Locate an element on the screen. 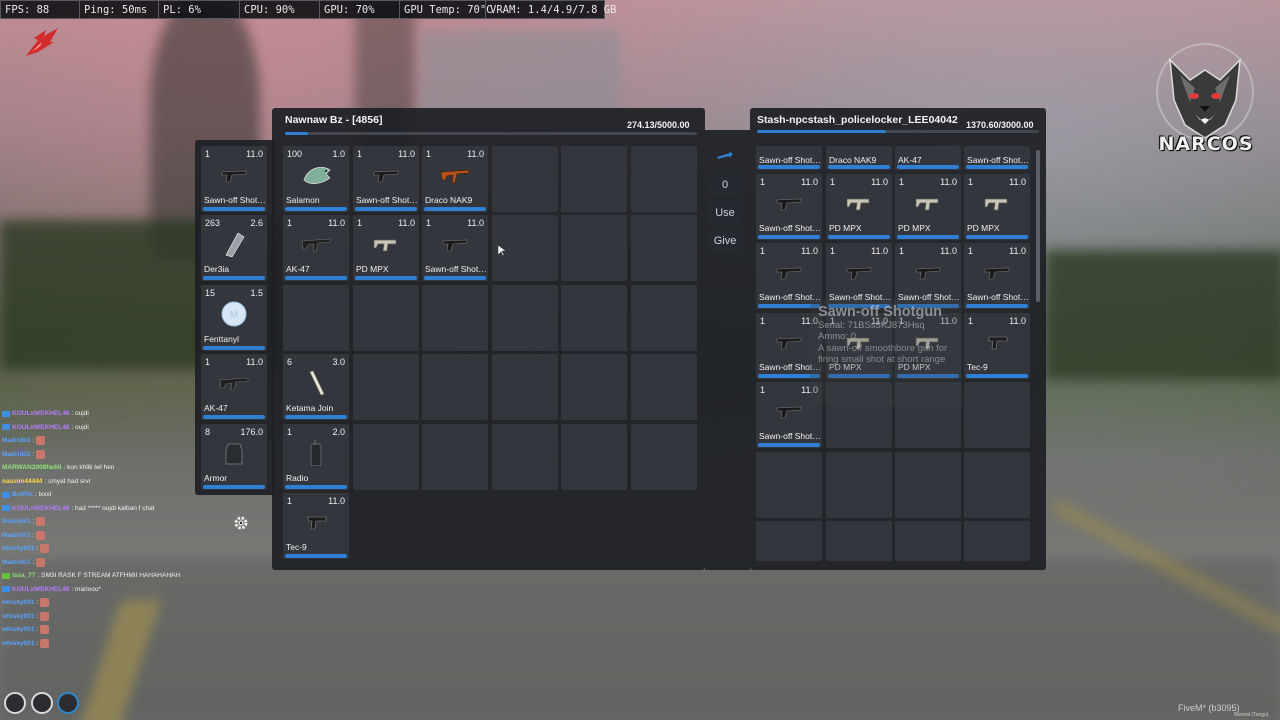 This screenshot has height=720, width=1280. inventory-slot-filled: 1 11.0 AK-47 is located at coordinates (316, 248).